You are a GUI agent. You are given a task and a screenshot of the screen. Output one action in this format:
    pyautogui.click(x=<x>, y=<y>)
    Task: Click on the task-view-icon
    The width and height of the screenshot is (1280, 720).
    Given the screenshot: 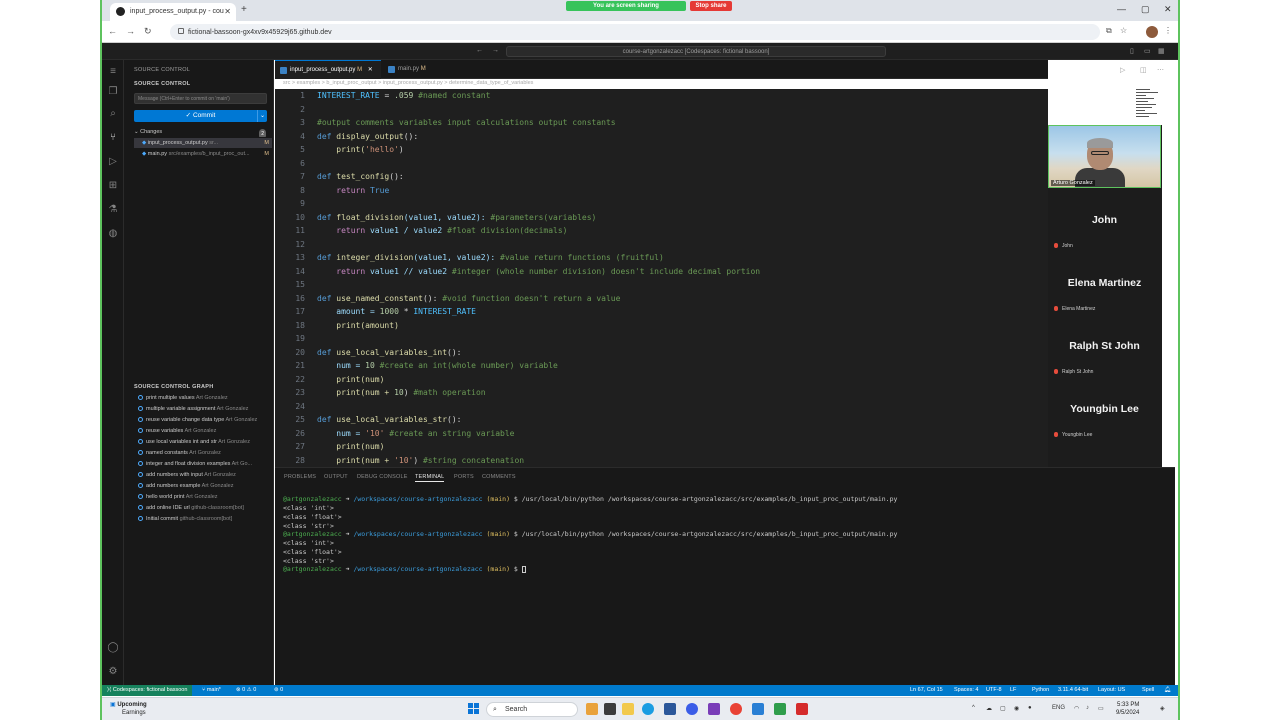 What is the action you would take?
    pyautogui.click(x=610, y=709)
    